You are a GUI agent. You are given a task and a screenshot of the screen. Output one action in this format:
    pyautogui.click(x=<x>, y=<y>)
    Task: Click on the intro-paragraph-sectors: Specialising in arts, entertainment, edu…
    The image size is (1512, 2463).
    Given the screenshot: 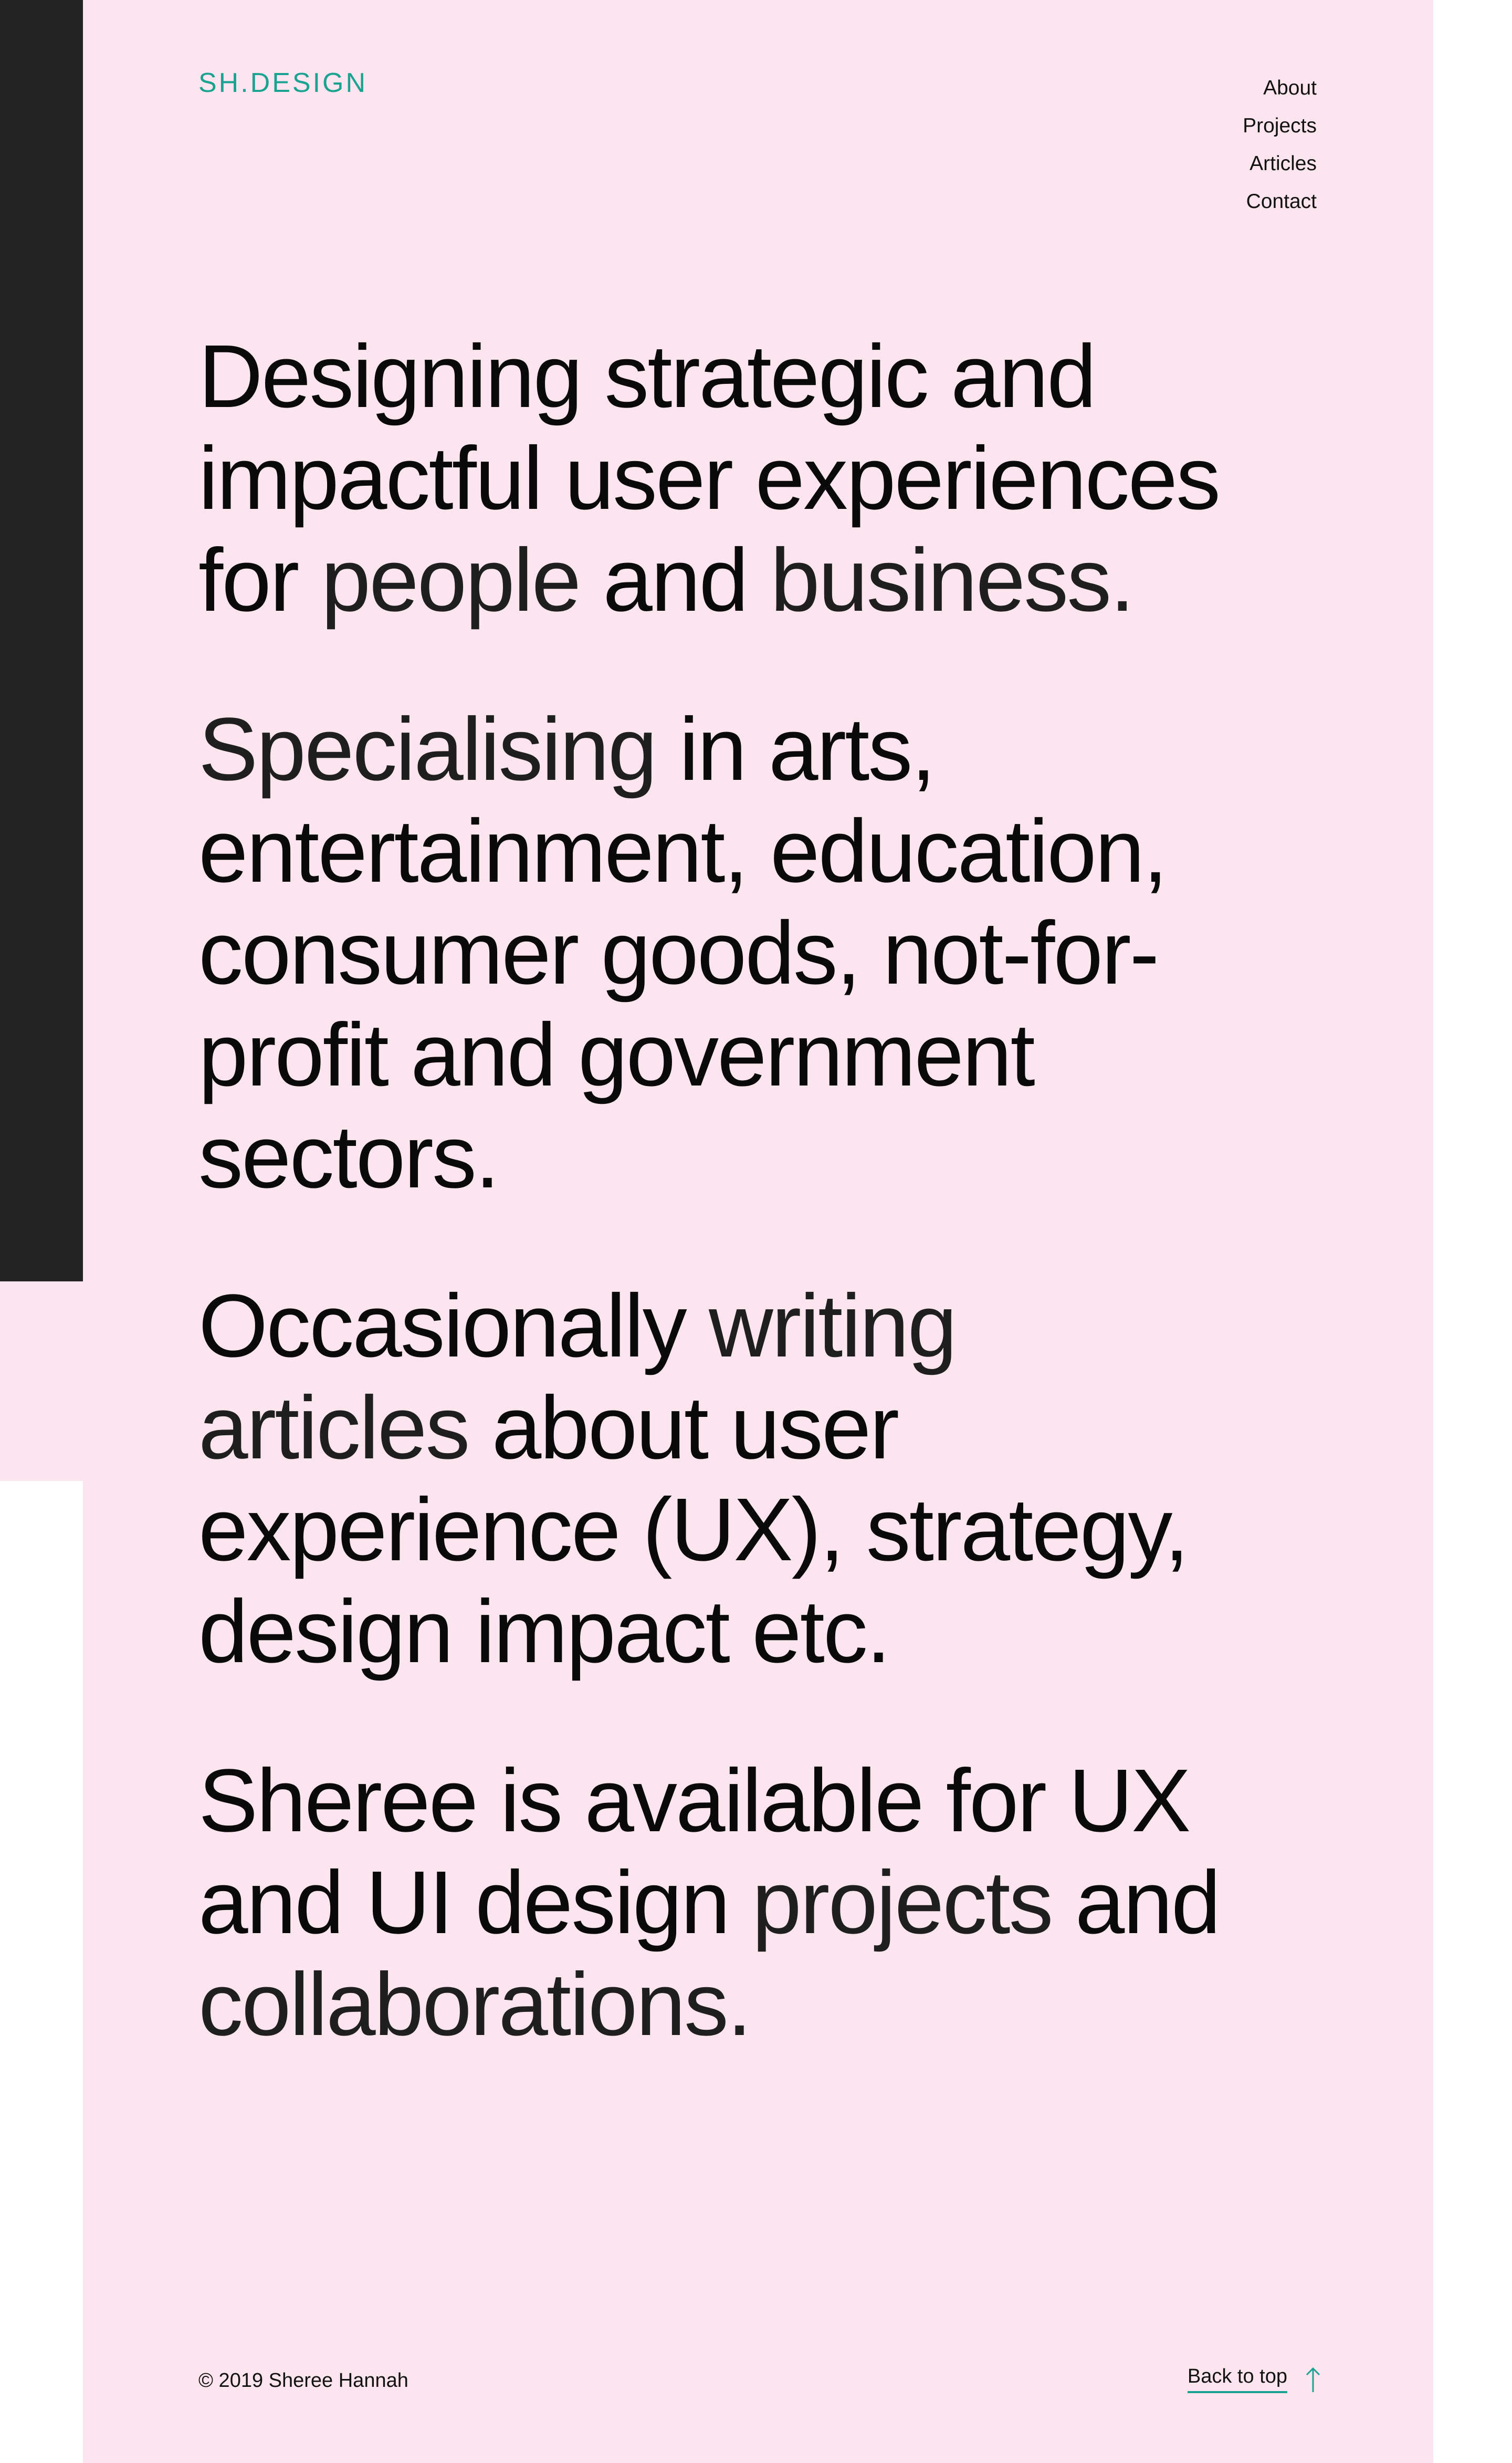 What is the action you would take?
    pyautogui.click(x=712, y=953)
    